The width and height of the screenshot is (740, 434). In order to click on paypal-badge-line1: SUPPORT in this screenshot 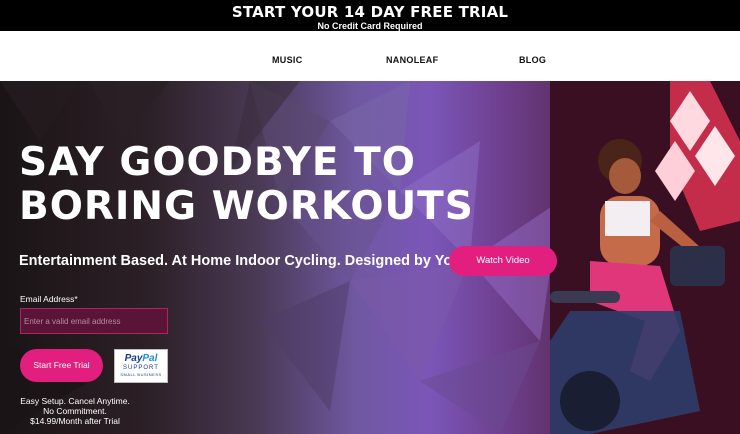, I will do `click(141, 368)`.